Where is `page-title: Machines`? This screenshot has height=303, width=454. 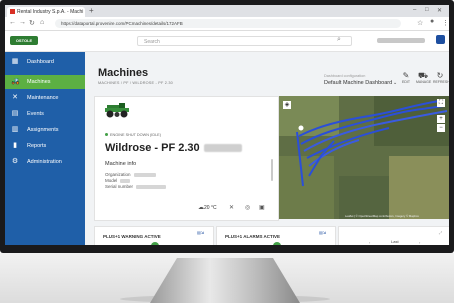
page-title: Machines is located at coordinates (123, 73).